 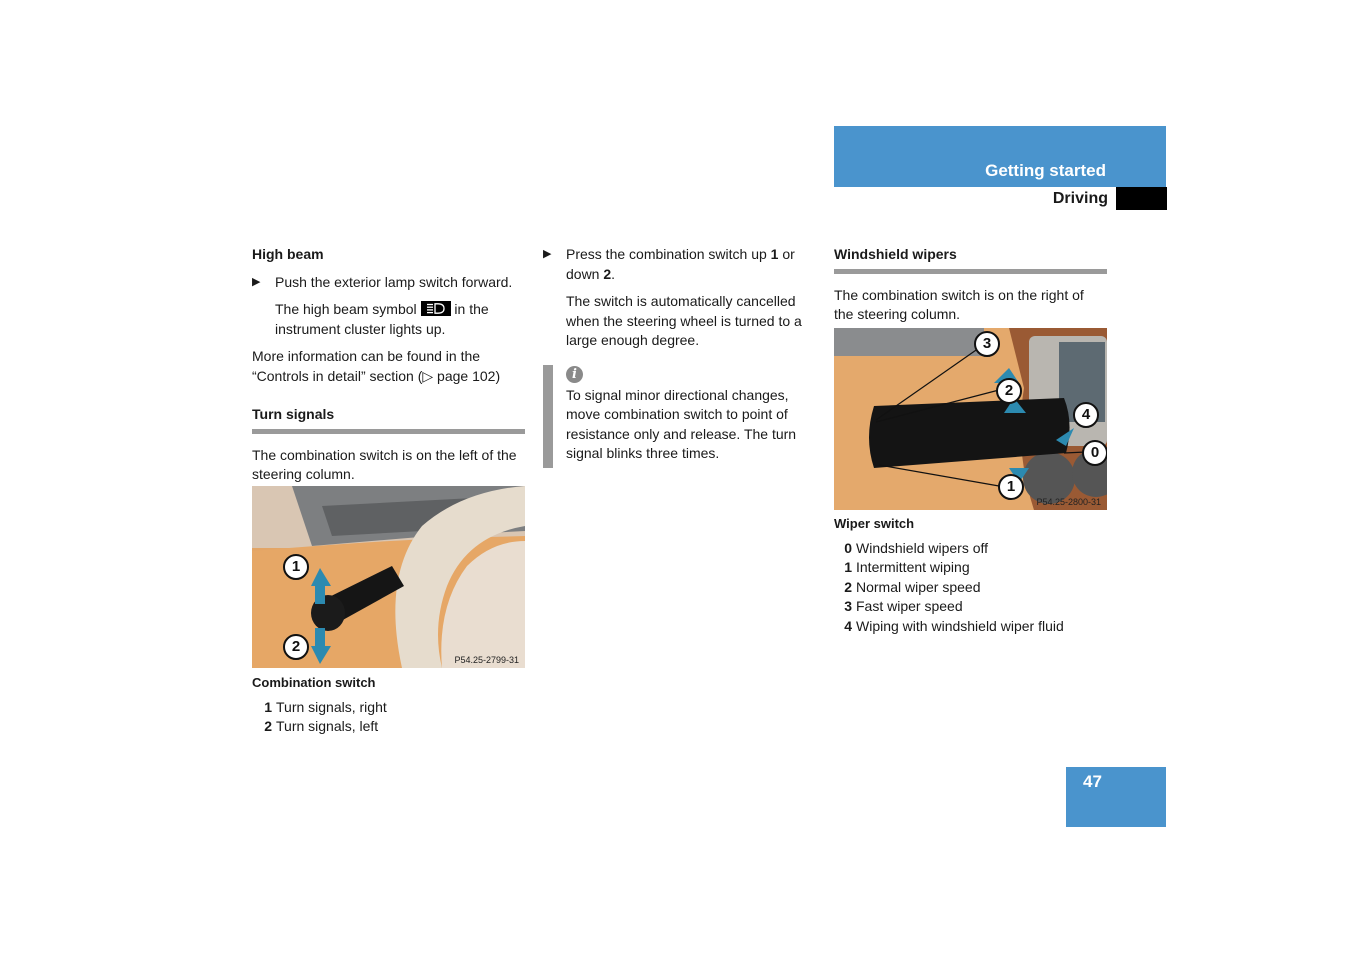 What do you see at coordinates (874, 523) in the screenshot?
I see `image-caption: Wiper switch` at bounding box center [874, 523].